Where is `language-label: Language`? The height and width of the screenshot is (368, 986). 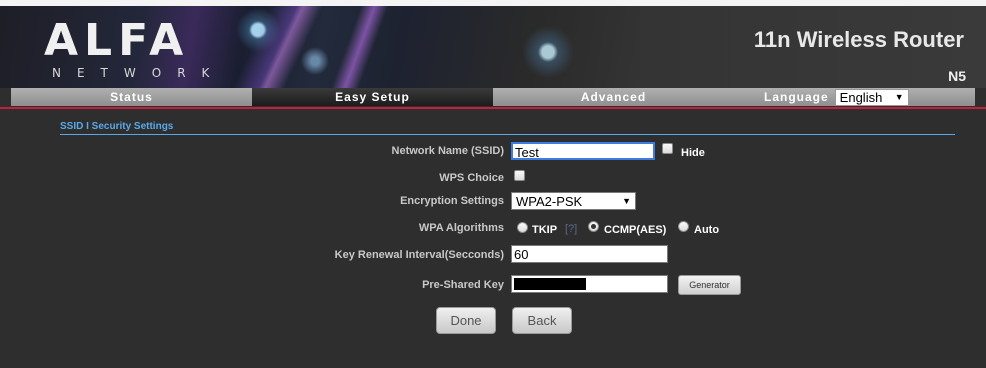 language-label: Language is located at coordinates (796, 97).